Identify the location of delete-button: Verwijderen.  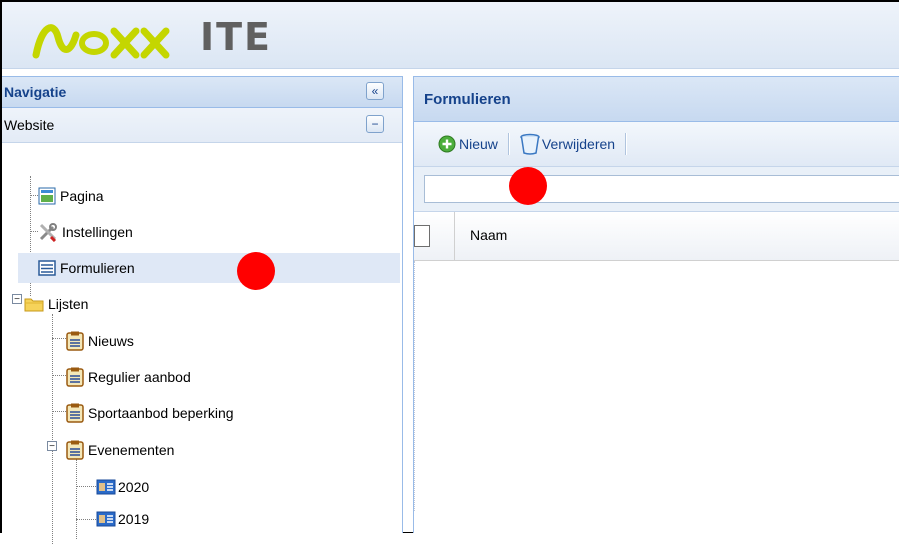
(567, 144).